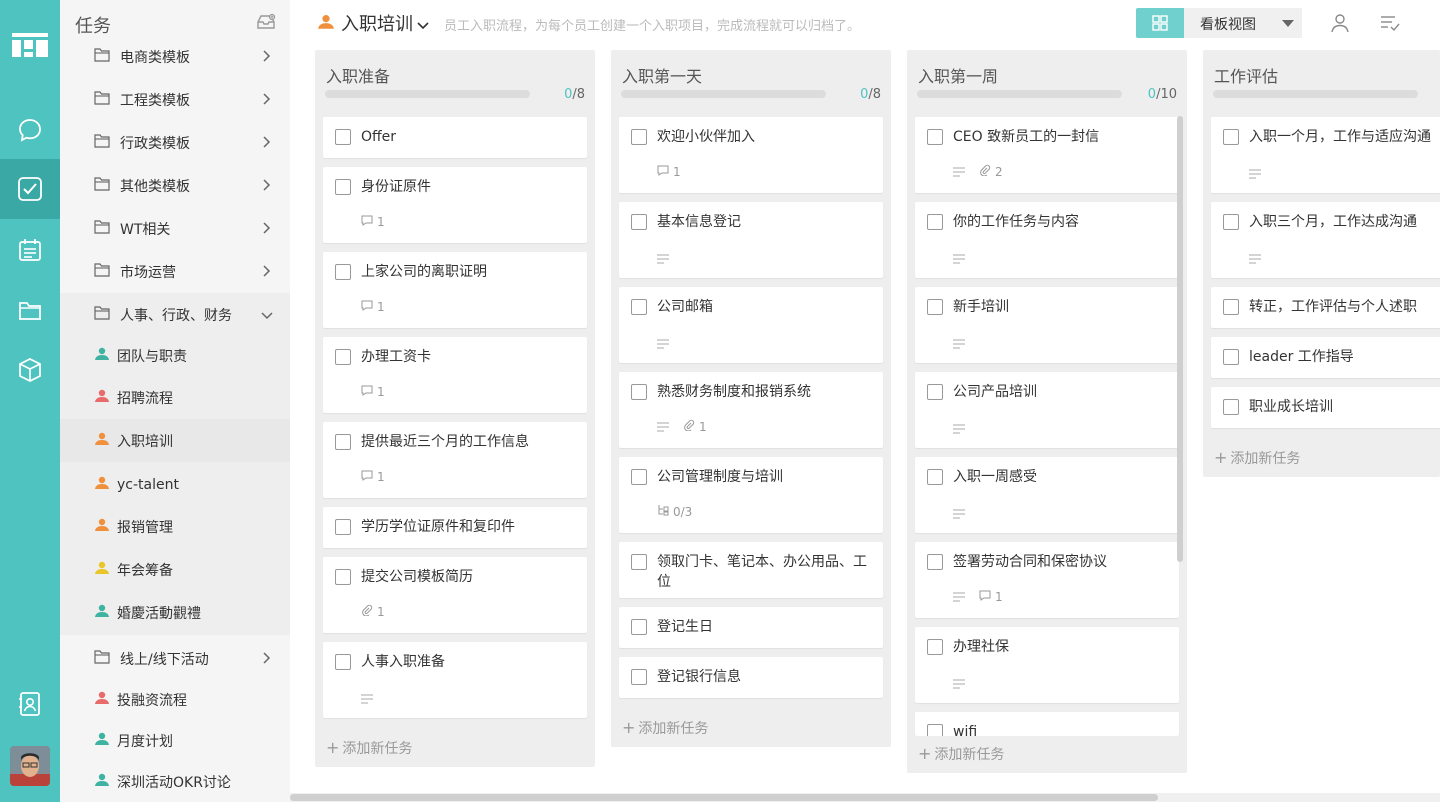 The height and width of the screenshot is (802, 1440). I want to click on task-card: 登记银行信息, so click(751, 677).